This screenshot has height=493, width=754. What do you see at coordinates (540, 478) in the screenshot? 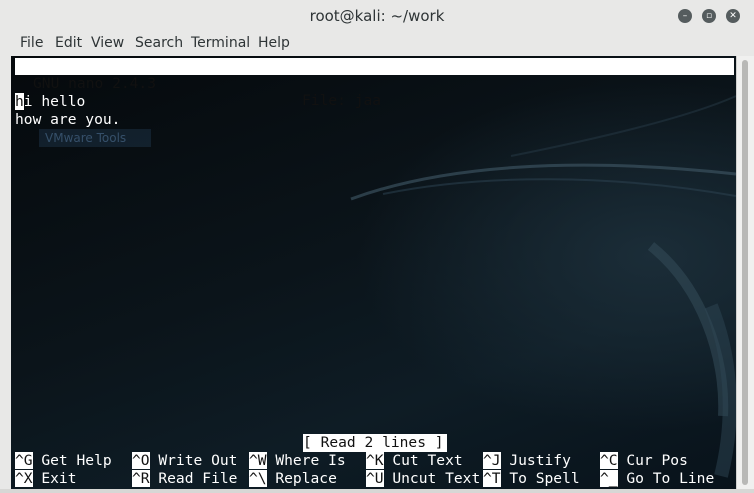
I see `shortcut-label: To Spell` at bounding box center [540, 478].